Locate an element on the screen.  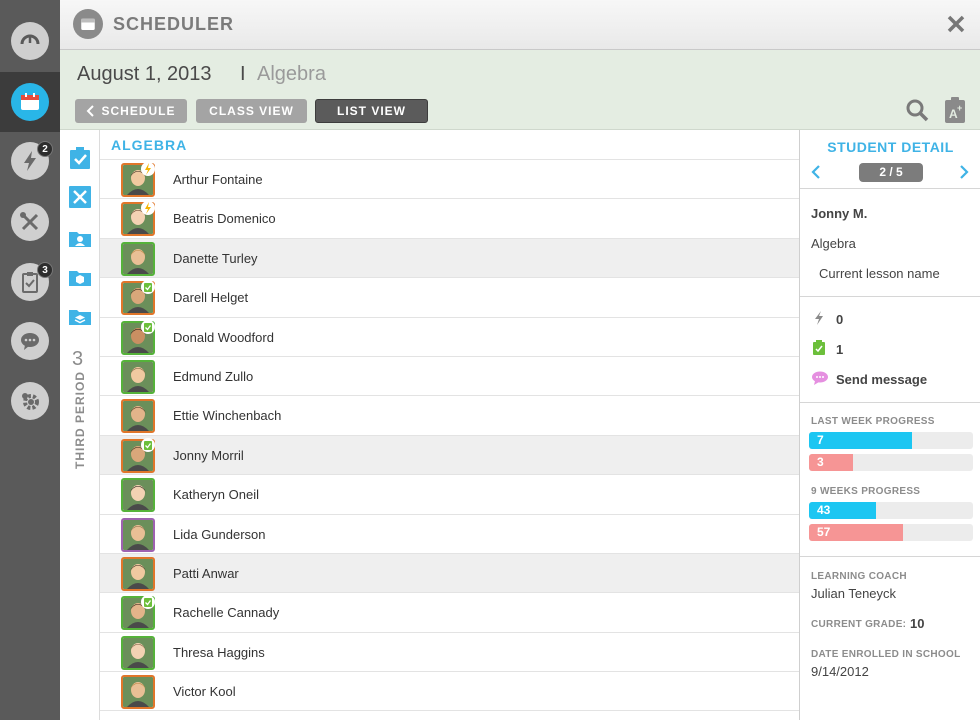
learning-coach-label: LEARNING COACH is located at coordinates (859, 576).